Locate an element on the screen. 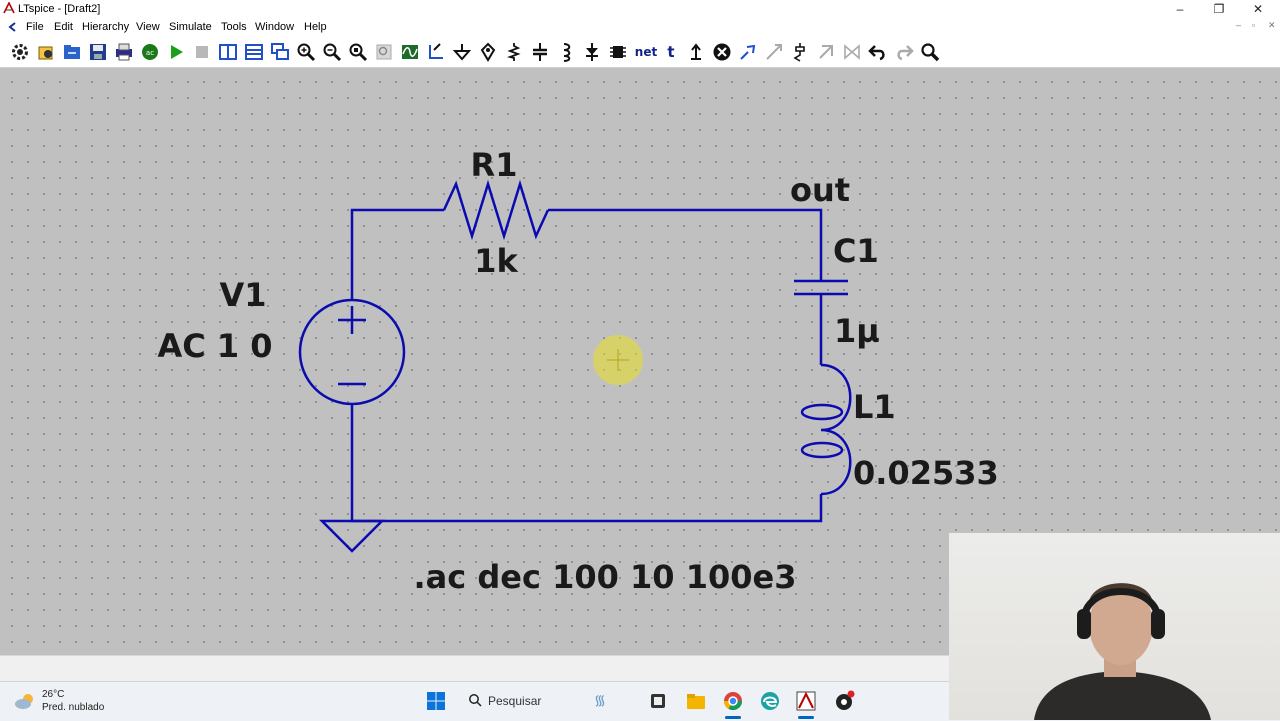 The image size is (1280, 721). v1-name-label: V1 is located at coordinates (242, 295).